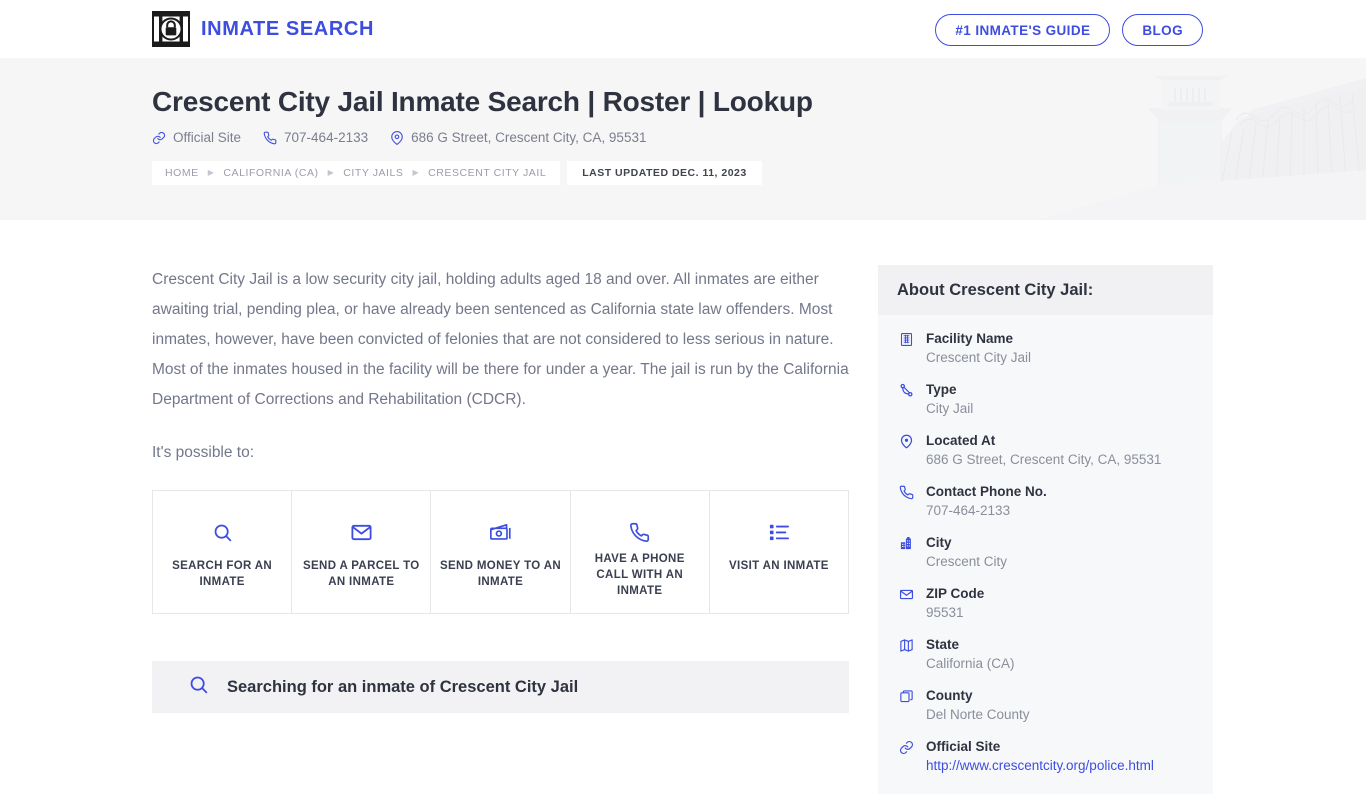 The width and height of the screenshot is (1366, 794). Describe the element at coordinates (906, 705) in the screenshot. I see `copy-icon` at that location.